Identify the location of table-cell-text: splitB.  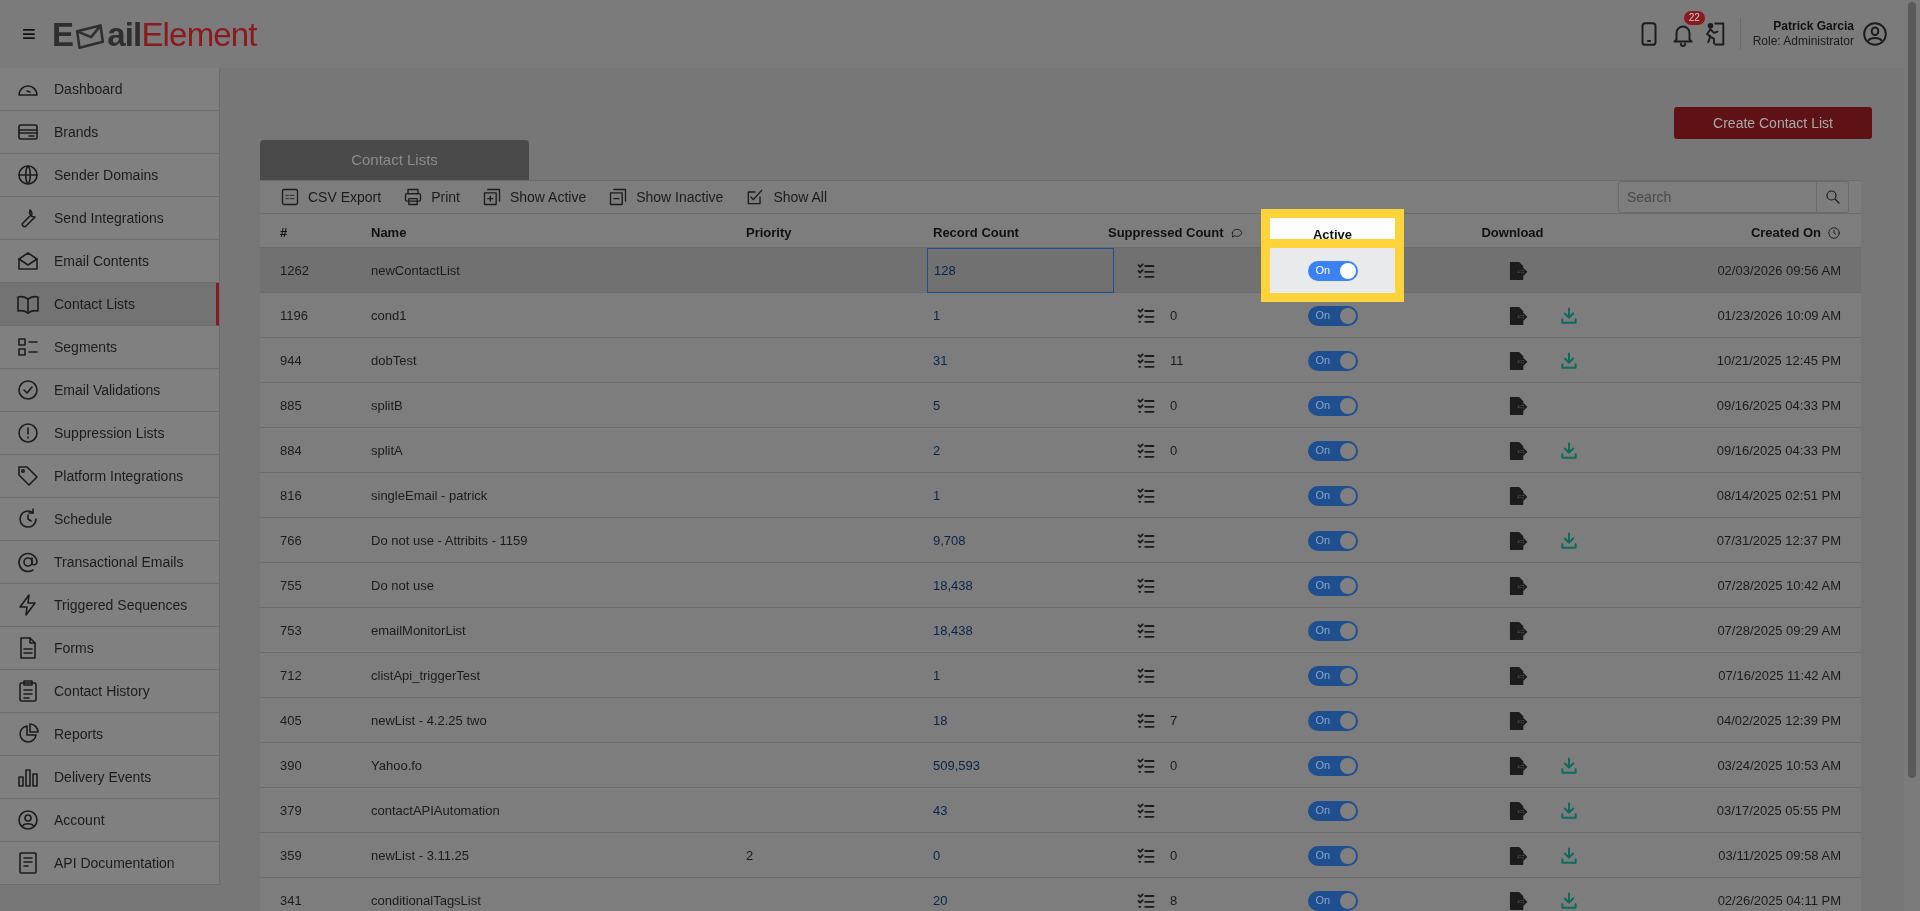
(387, 405).